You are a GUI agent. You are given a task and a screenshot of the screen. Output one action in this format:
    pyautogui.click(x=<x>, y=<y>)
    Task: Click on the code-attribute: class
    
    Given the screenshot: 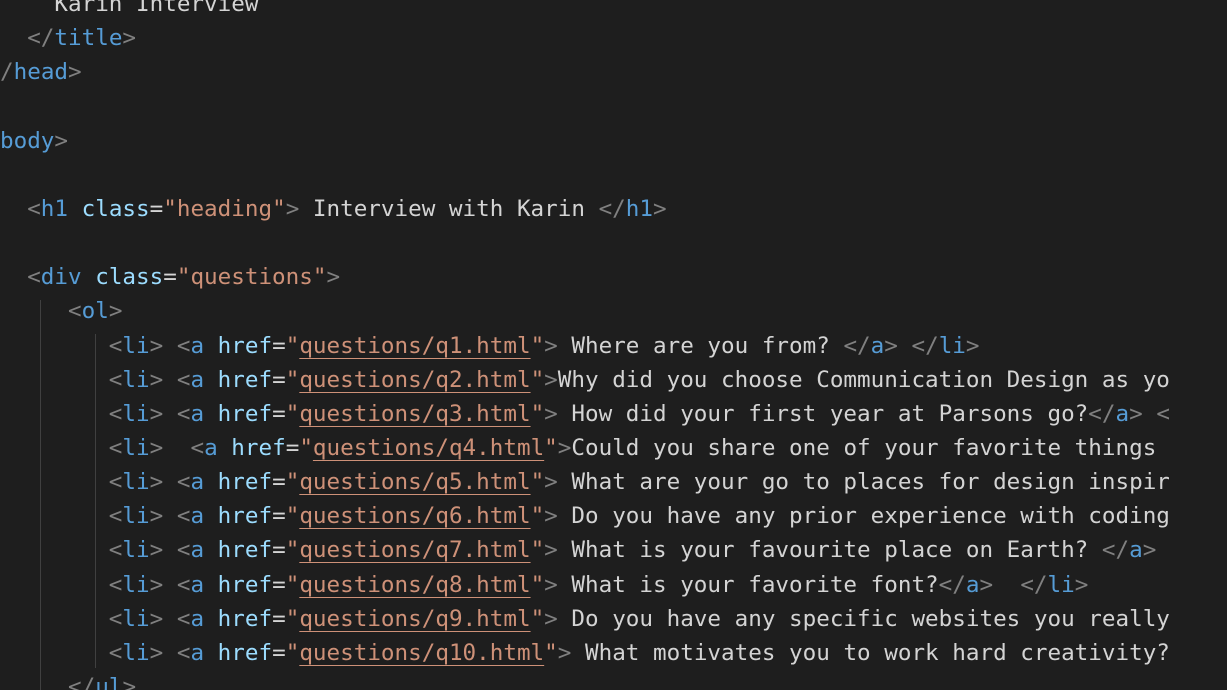 What is the action you would take?
    pyautogui.click(x=115, y=208)
    